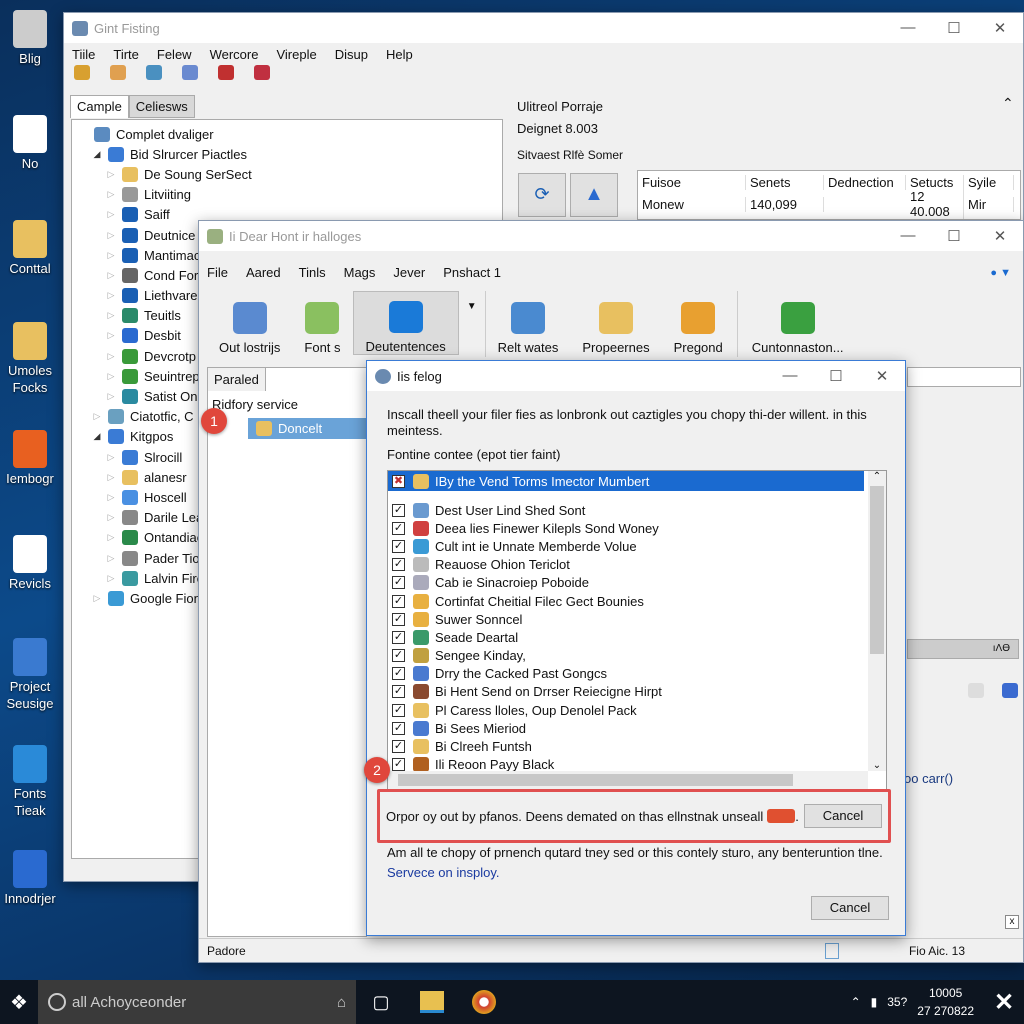 Image resolution: width=1024 pixels, height=1024 pixels. Describe the element at coordinates (976, 690) in the screenshot. I see `monitor-icon` at that location.